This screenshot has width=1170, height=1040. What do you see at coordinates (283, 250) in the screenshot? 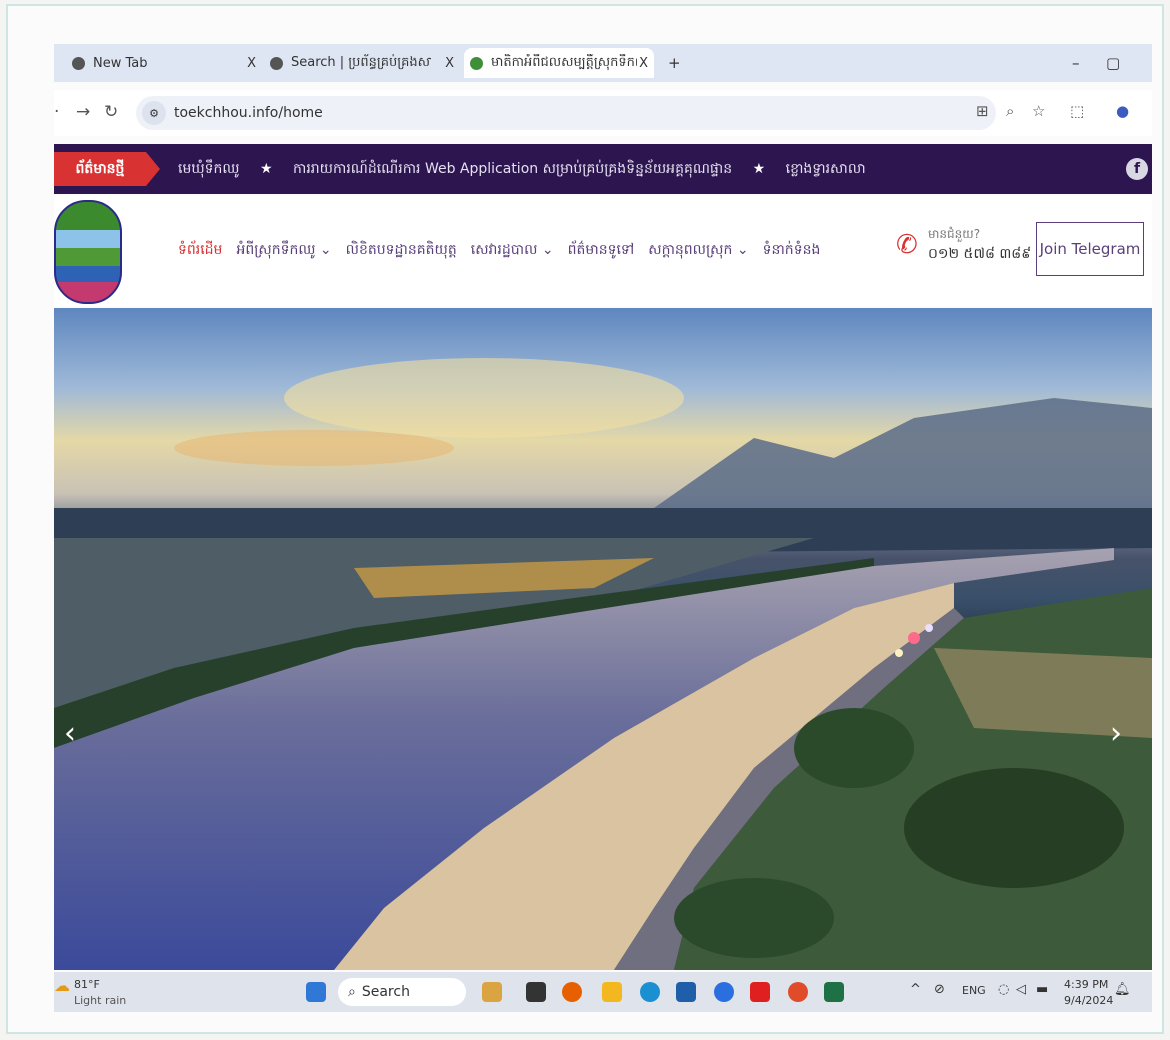
I see `nav-about: អំពីស្រុកទឹកឈូ ⌄` at bounding box center [283, 250].